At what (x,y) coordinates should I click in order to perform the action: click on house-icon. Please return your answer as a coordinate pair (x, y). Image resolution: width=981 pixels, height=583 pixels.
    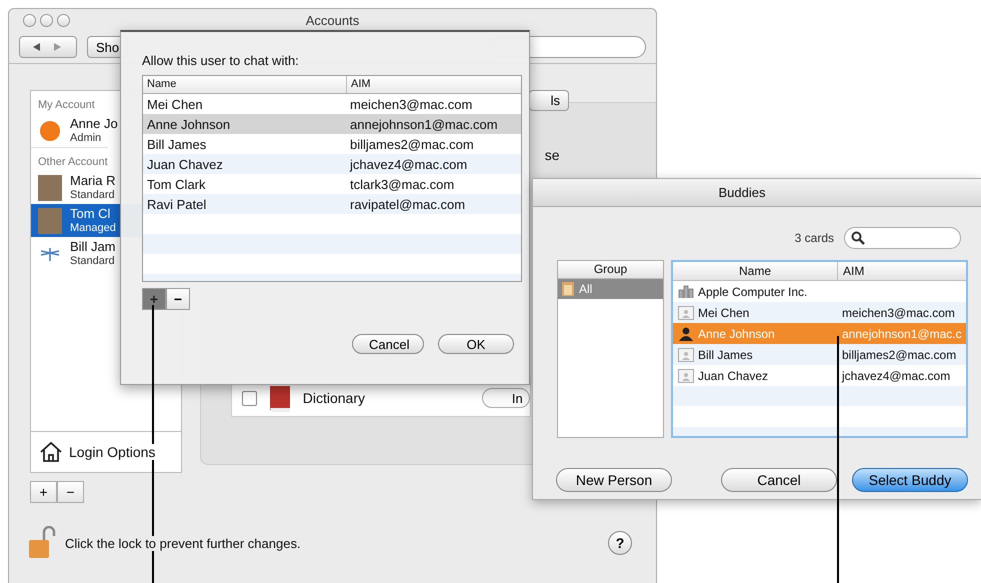
    Looking at the image, I should click on (51, 452).